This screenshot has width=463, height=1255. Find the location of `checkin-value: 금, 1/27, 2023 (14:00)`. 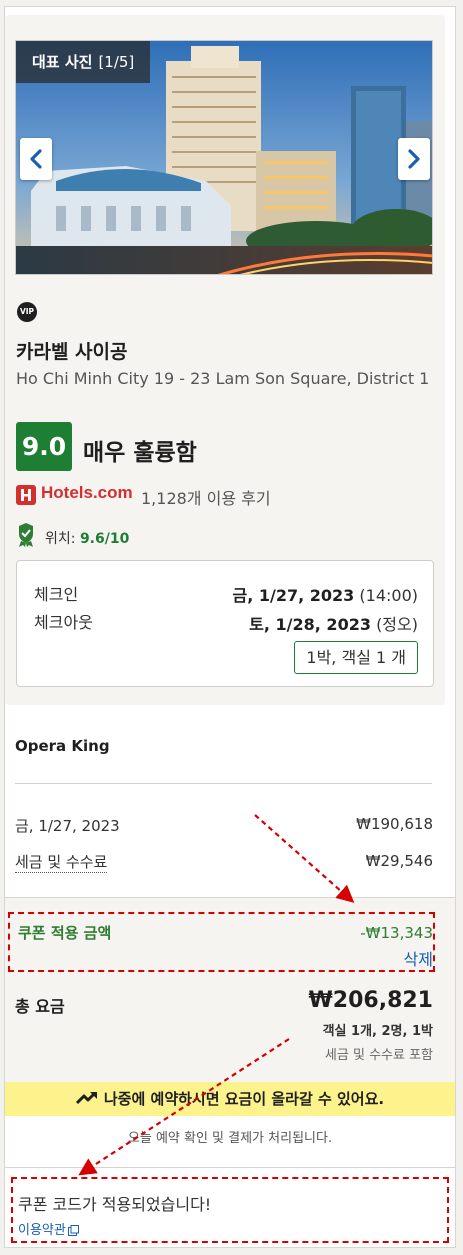

checkin-value: 금, 1/27, 2023 (14:00) is located at coordinates (325, 594).